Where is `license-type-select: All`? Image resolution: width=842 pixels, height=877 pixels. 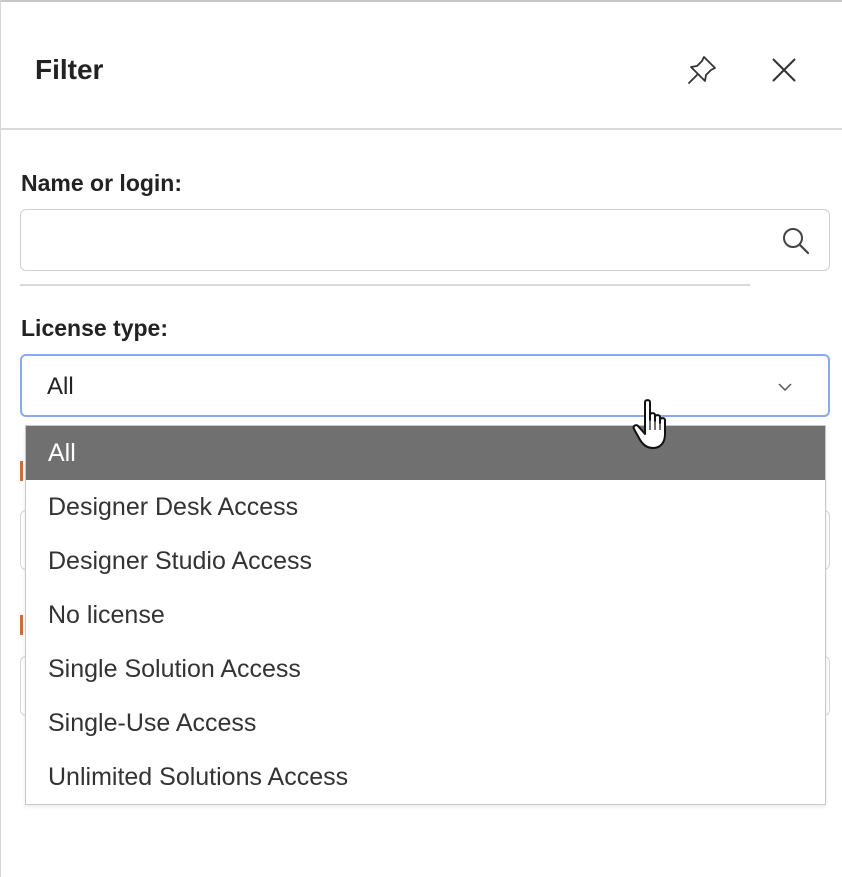
license-type-select: All is located at coordinates (425, 385).